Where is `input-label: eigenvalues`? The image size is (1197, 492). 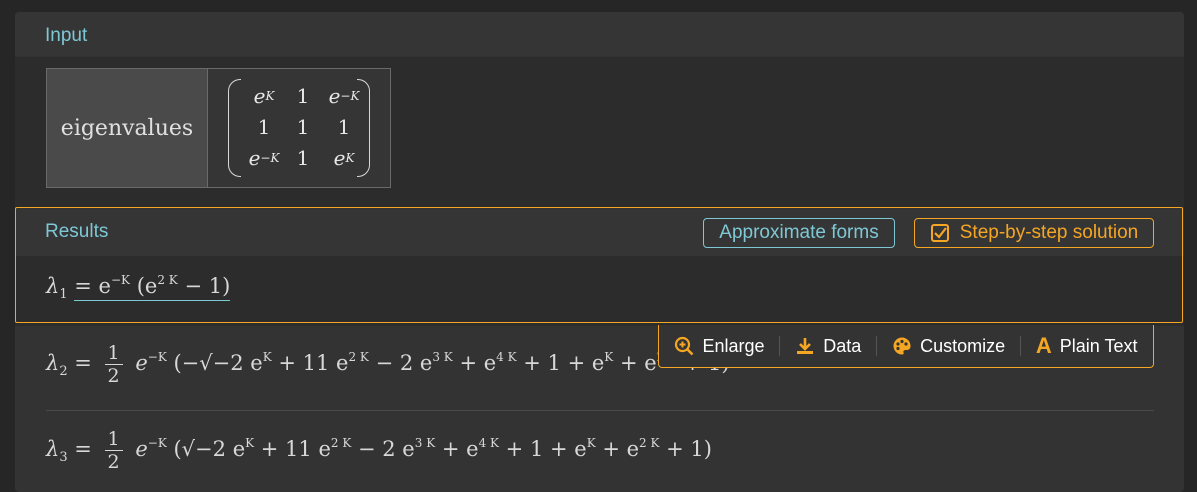
input-label: eigenvalues is located at coordinates (127, 128).